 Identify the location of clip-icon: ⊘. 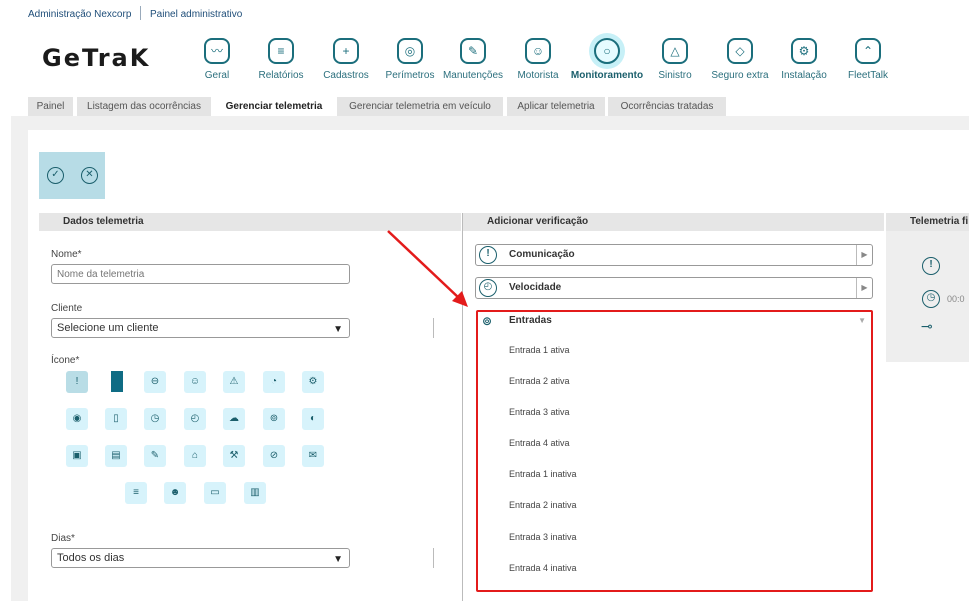
(274, 456).